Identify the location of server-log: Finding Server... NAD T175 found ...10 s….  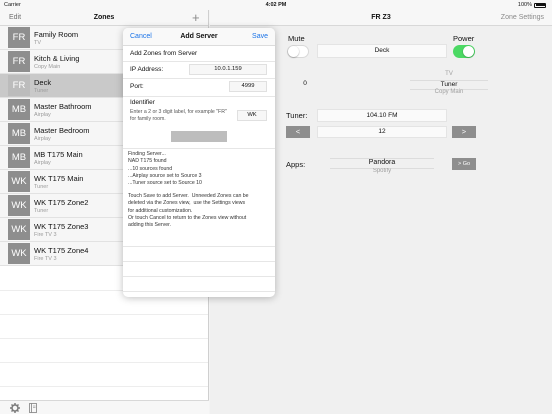
(165, 169).